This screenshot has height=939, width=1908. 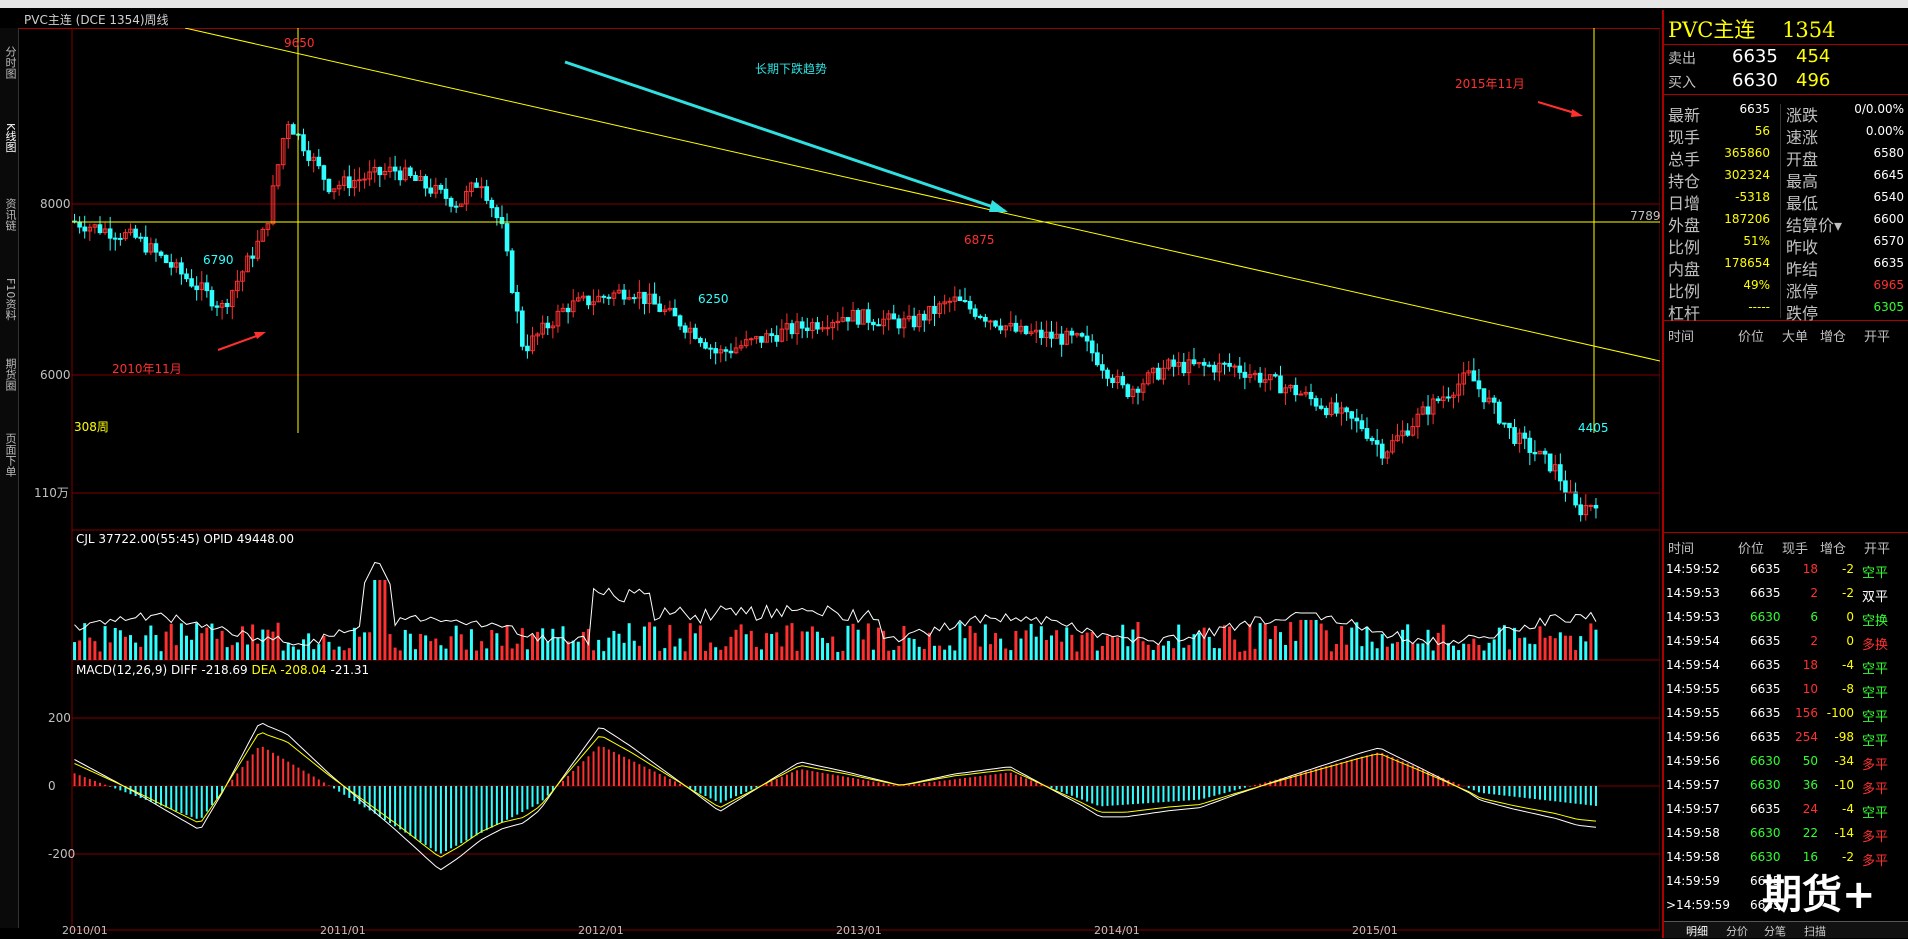 I want to click on trade-qty: 50, so click(x=1810, y=761).